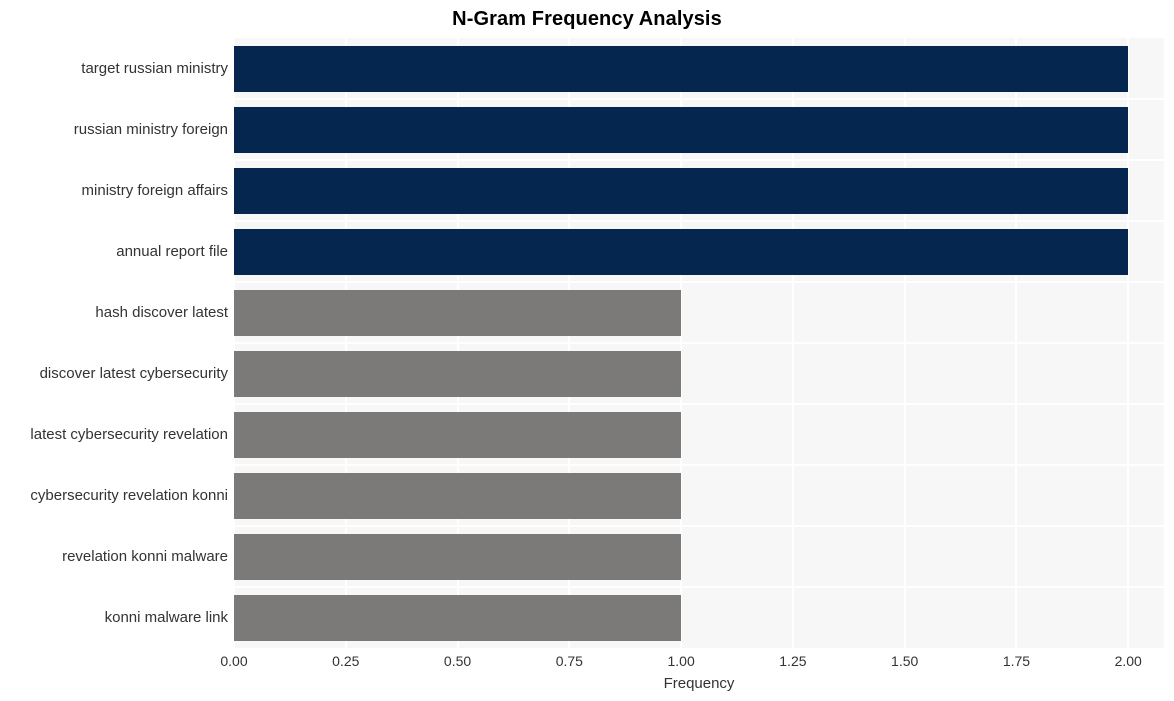 The height and width of the screenshot is (701, 1174). Describe the element at coordinates (793, 661) in the screenshot. I see `x-tick-label: 1.25` at that location.